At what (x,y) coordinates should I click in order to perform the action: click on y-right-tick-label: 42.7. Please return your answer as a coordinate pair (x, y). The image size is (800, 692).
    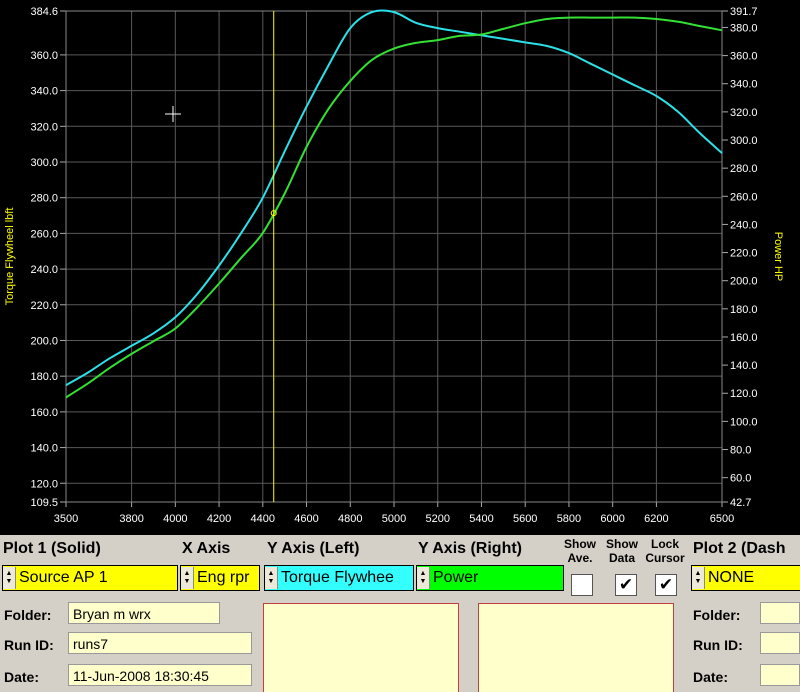
    Looking at the image, I should click on (740, 503).